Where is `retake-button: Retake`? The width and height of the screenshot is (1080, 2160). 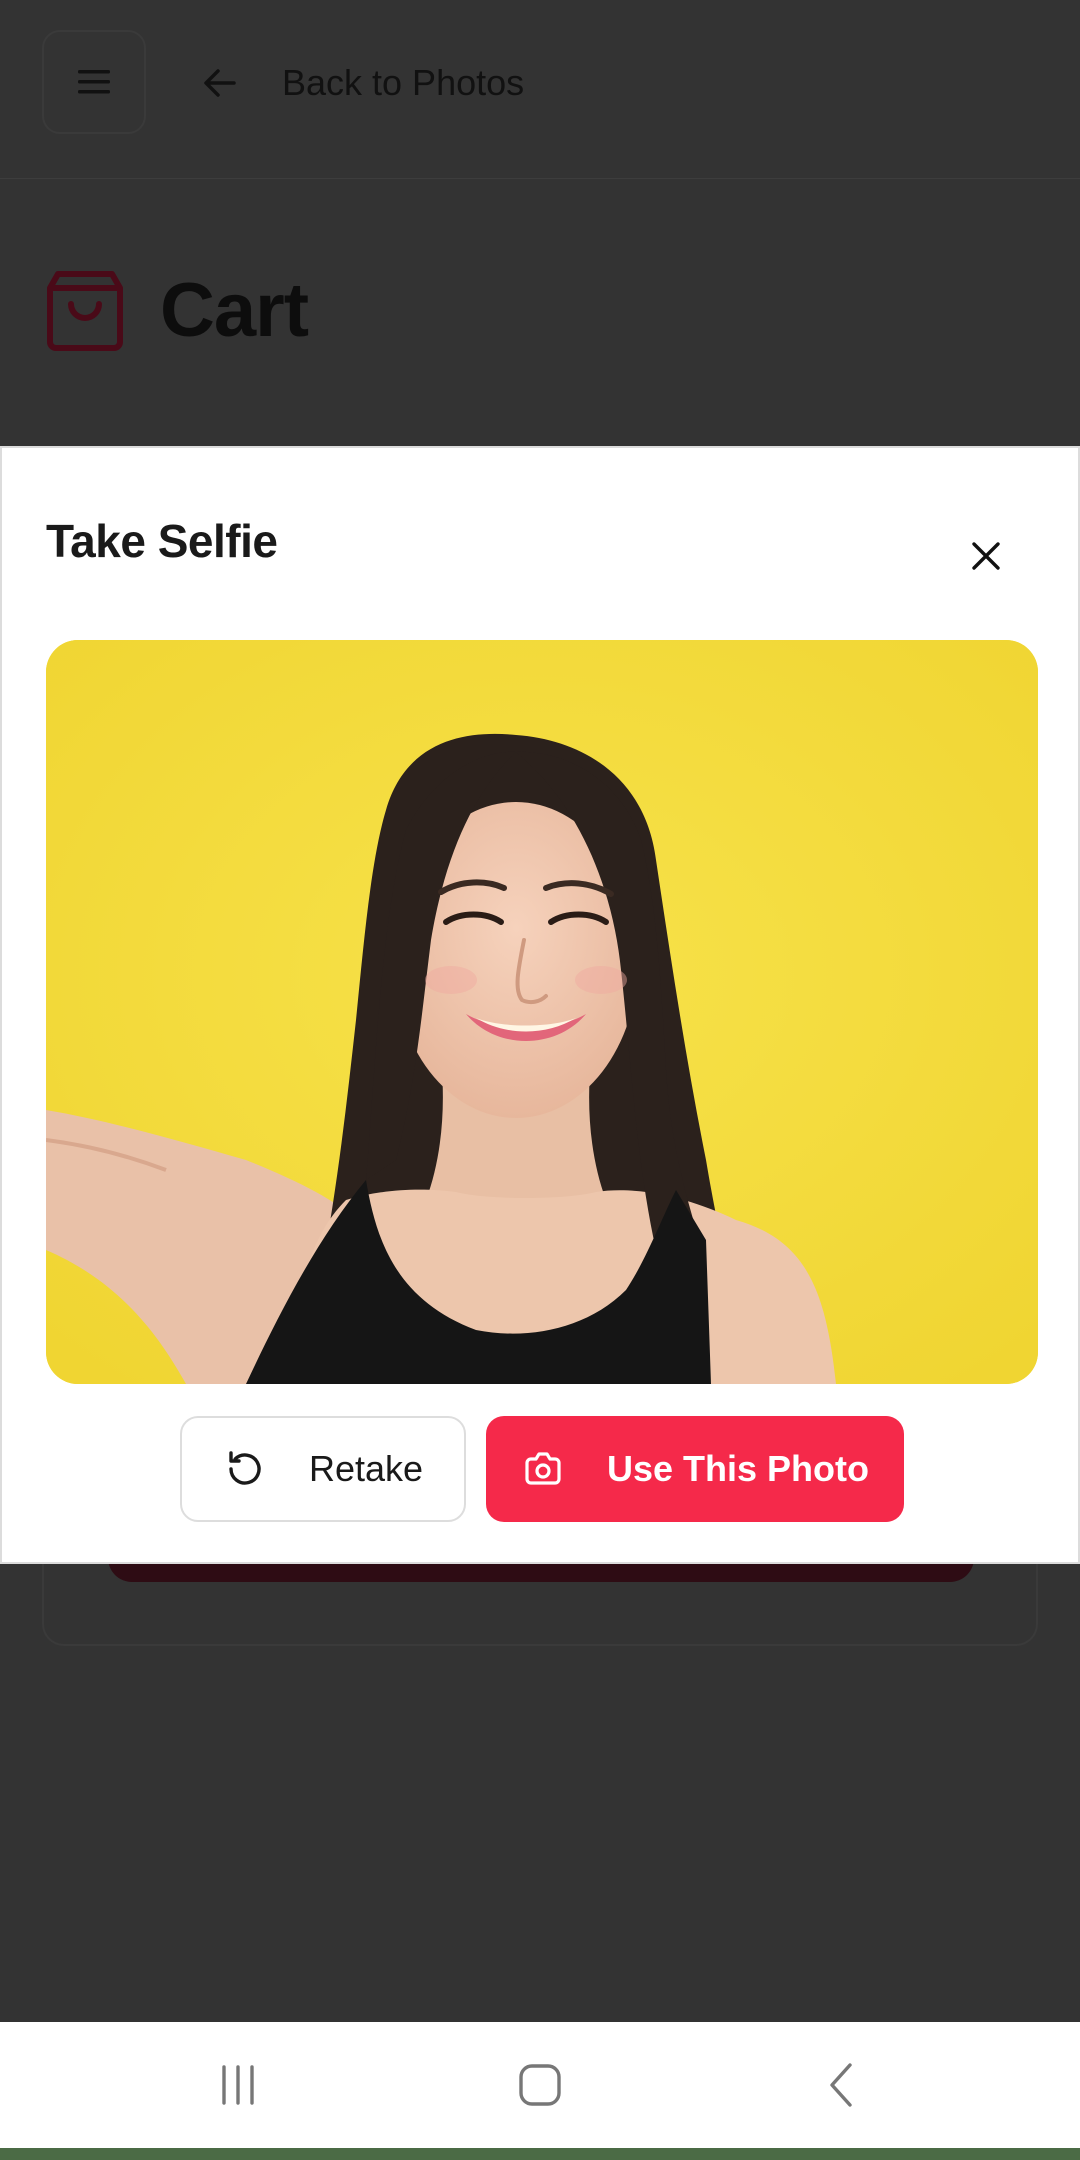
retake-button: Retake is located at coordinates (323, 1469).